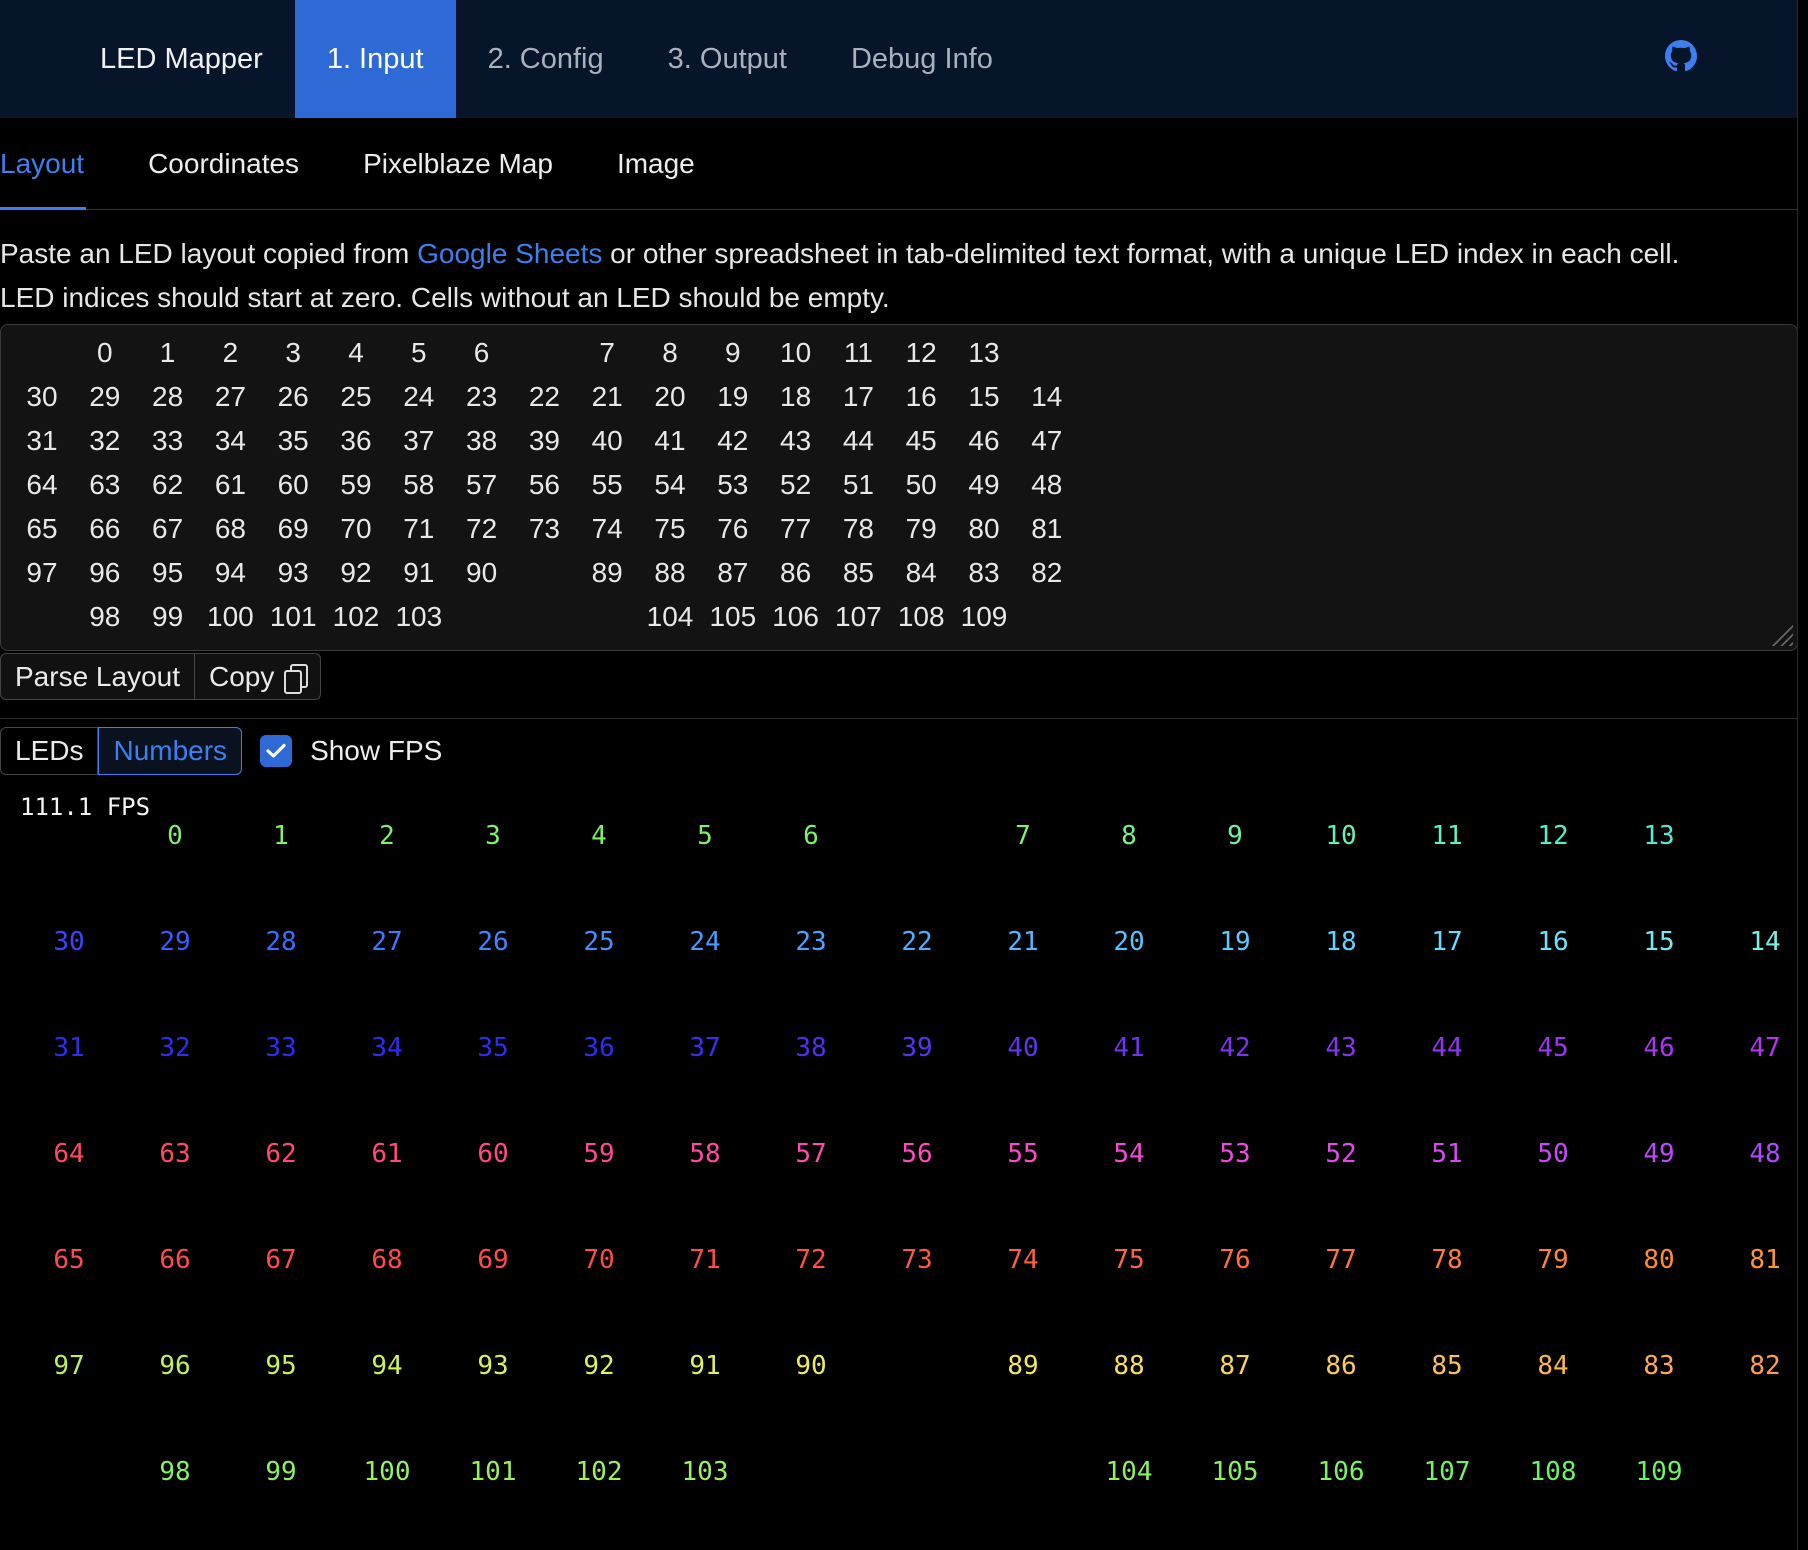  I want to click on layout-cell: 6, so click(481, 352).